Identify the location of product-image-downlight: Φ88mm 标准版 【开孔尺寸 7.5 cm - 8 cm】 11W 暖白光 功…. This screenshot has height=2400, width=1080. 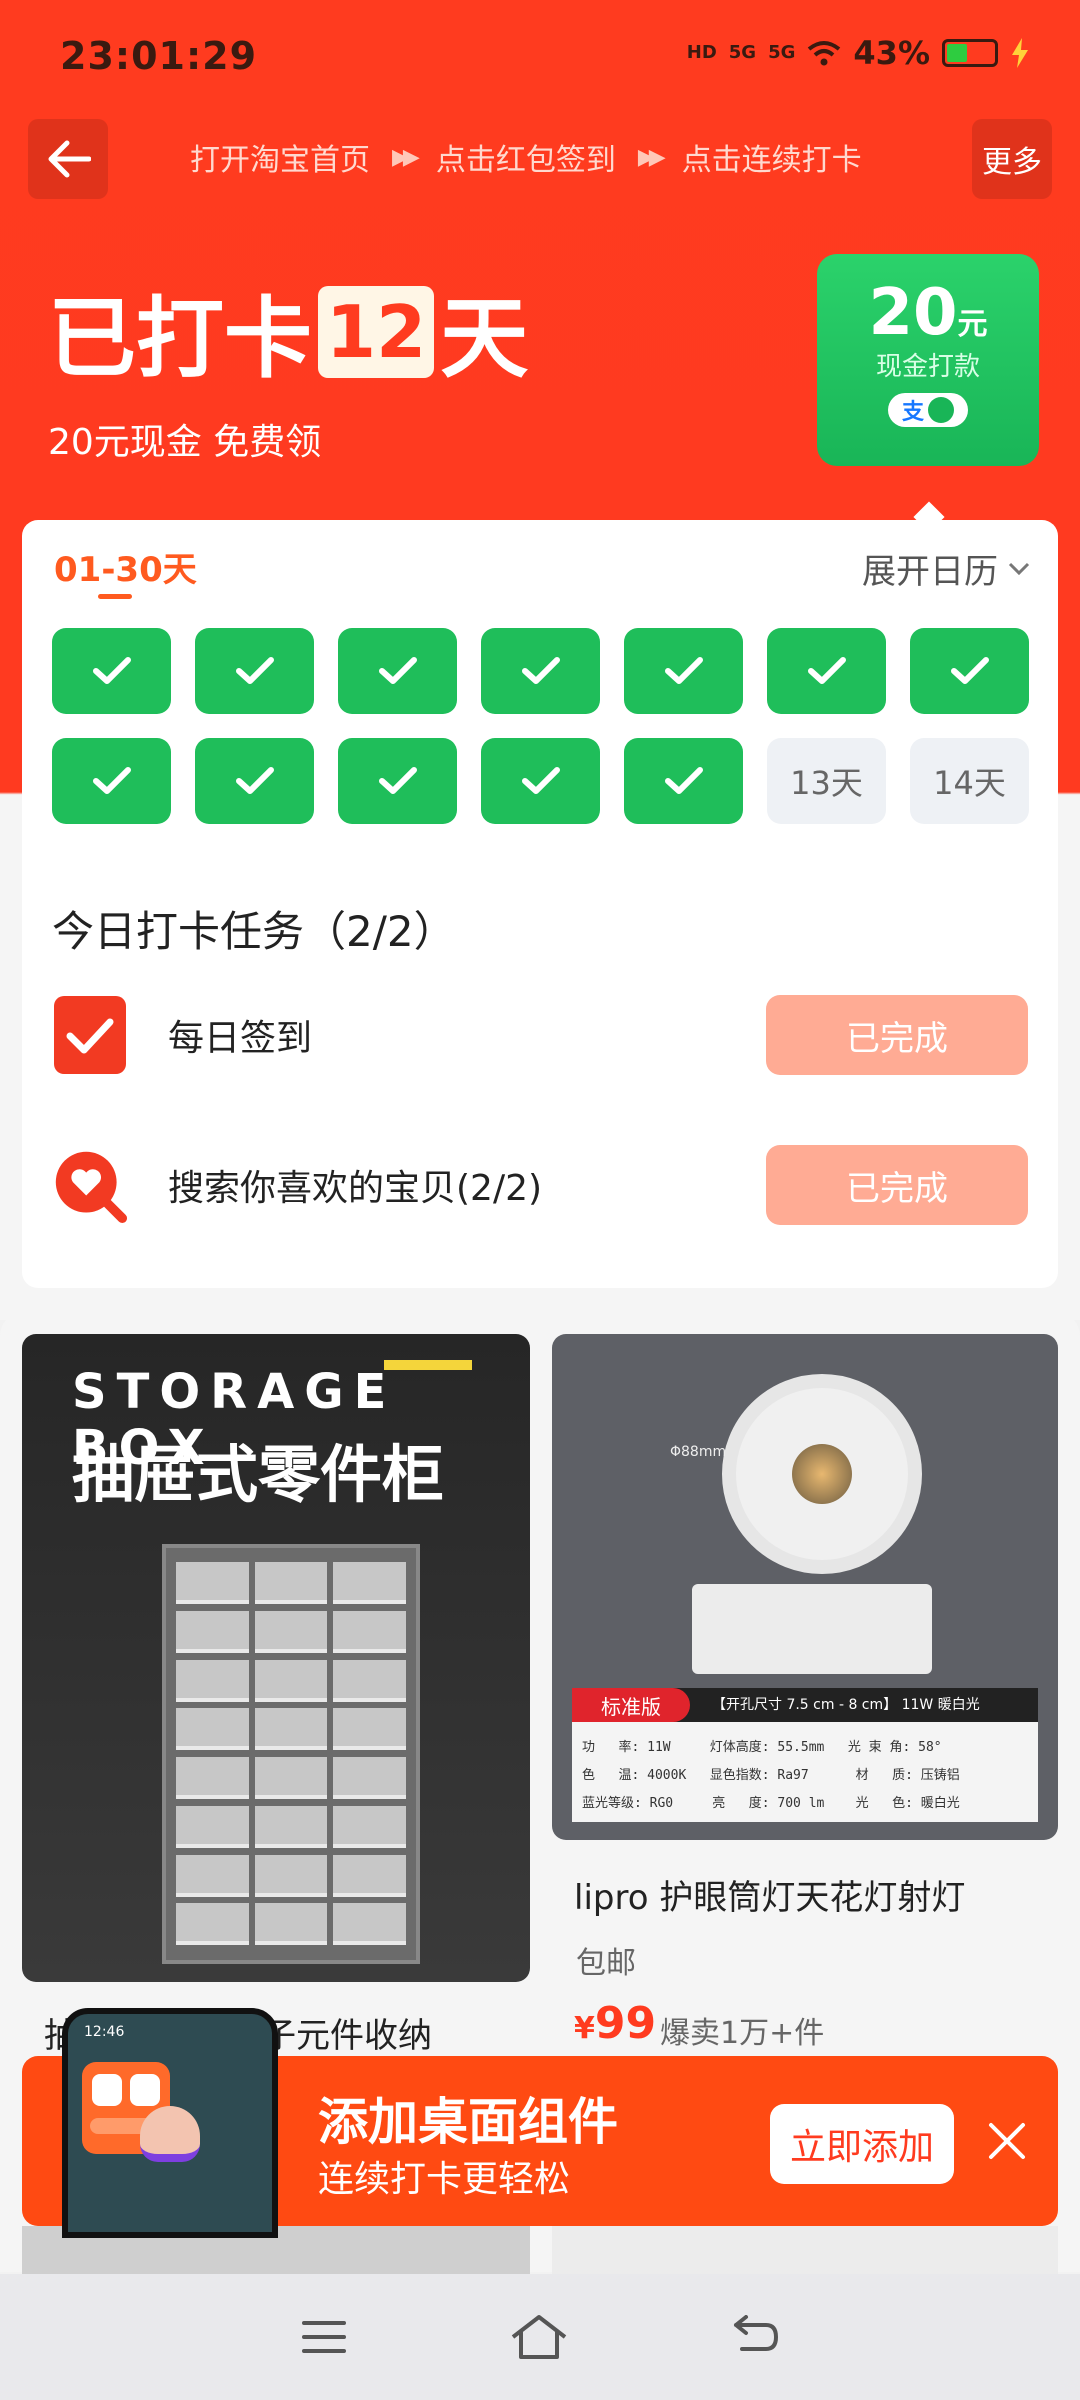
(805, 1587).